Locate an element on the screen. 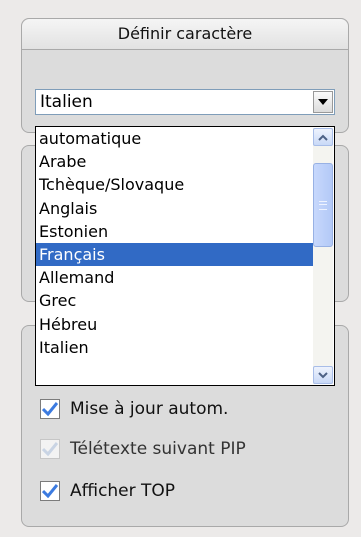 The width and height of the screenshot is (361, 537). show-top-checkbox is located at coordinates (50, 491).